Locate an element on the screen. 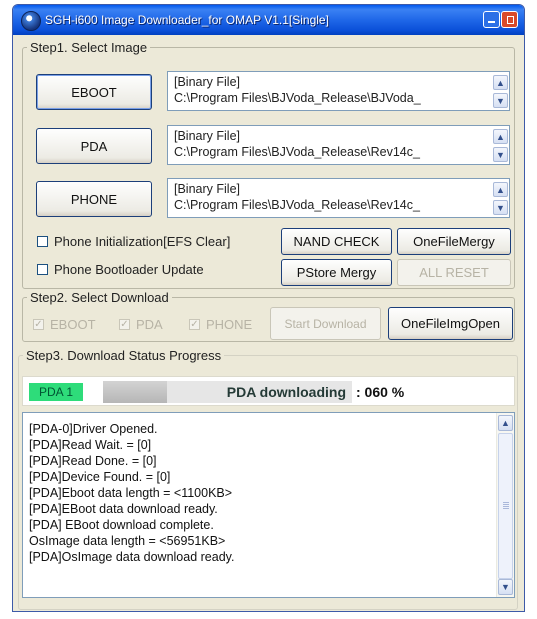 The height and width of the screenshot is (619, 537). log-line: [PDA]Eboot data length = <1100KB> is located at coordinates (131, 493).